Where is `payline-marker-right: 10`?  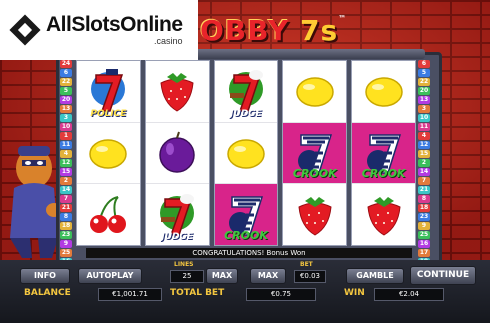
payline-marker-right: 10 is located at coordinates (424, 118).